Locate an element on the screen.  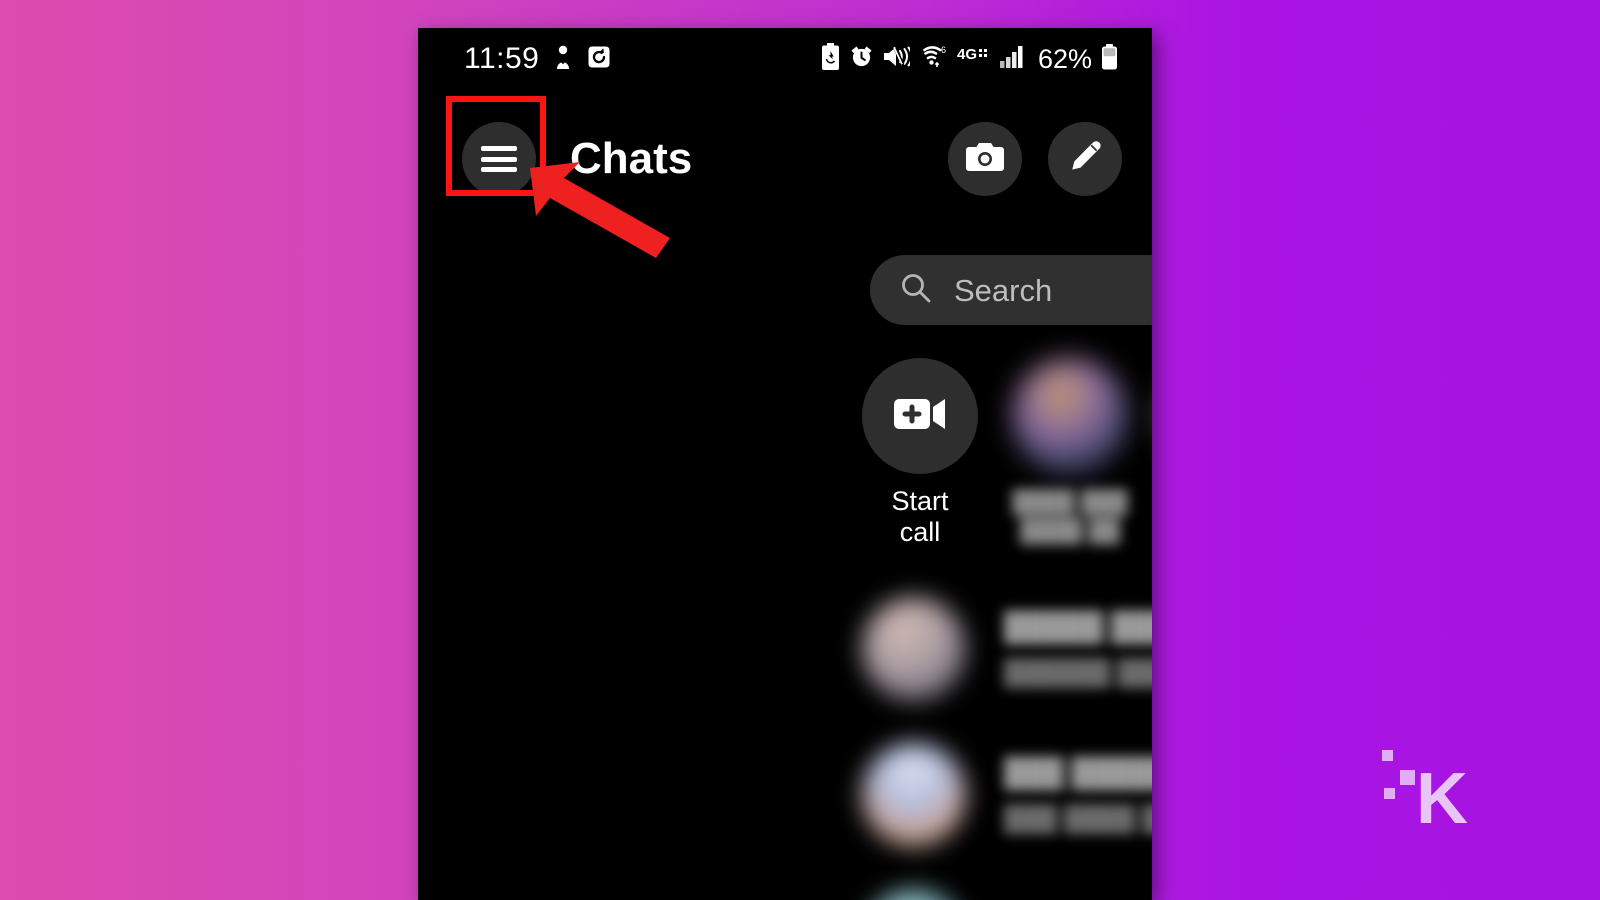
battery-icon is located at coordinates (1109, 59).